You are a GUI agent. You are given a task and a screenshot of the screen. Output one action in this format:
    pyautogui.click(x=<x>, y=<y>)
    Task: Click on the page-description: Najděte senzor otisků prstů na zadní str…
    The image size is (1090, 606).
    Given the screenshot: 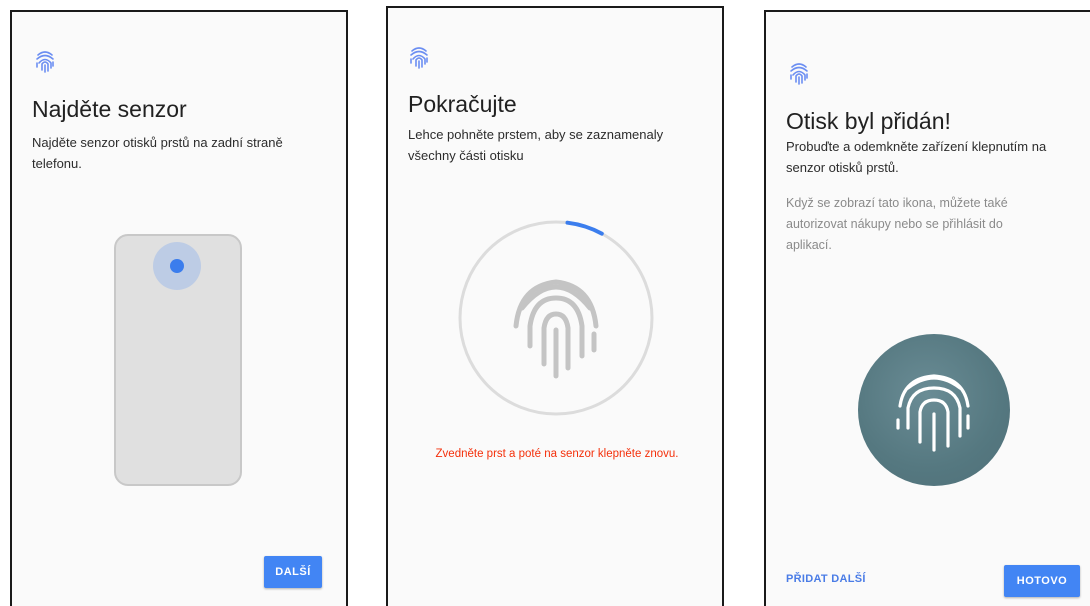 What is the action you would take?
    pyautogui.click(x=157, y=153)
    